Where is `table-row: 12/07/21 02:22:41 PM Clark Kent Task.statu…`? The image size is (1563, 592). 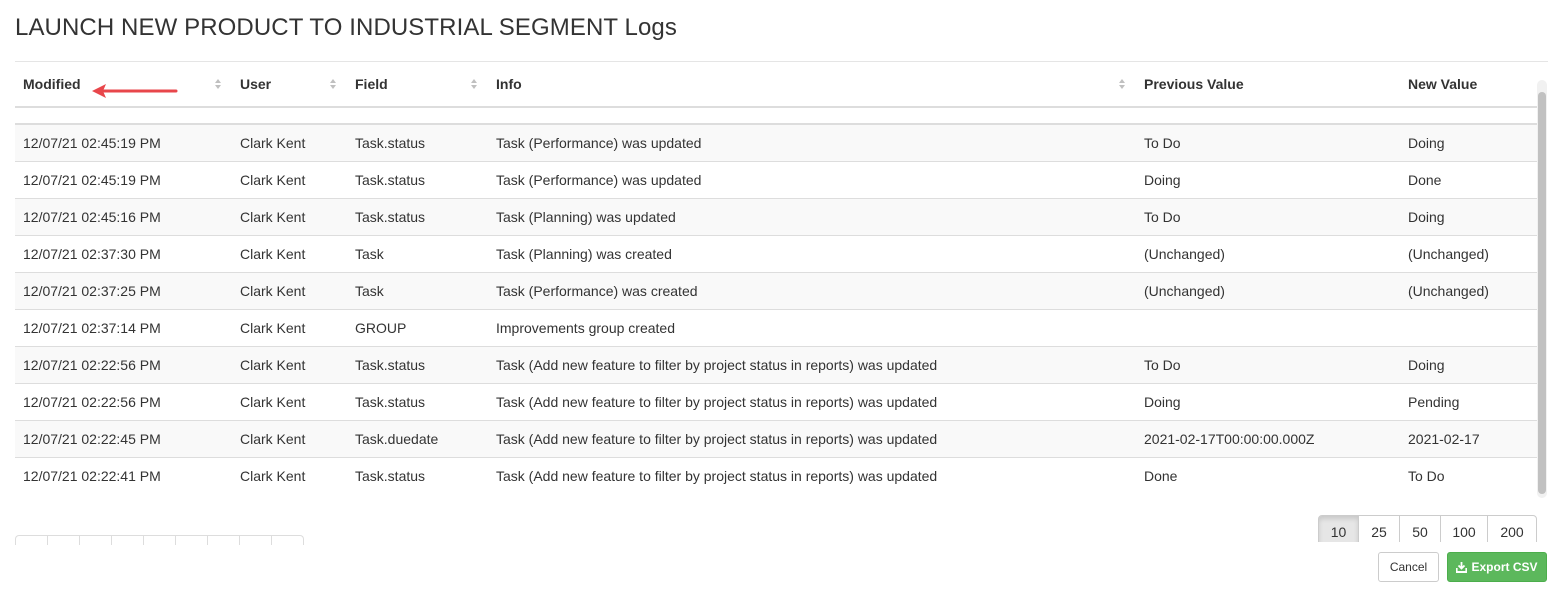
table-row: 12/07/21 02:22:41 PM Clark Kent Task.statu… is located at coordinates (776, 475).